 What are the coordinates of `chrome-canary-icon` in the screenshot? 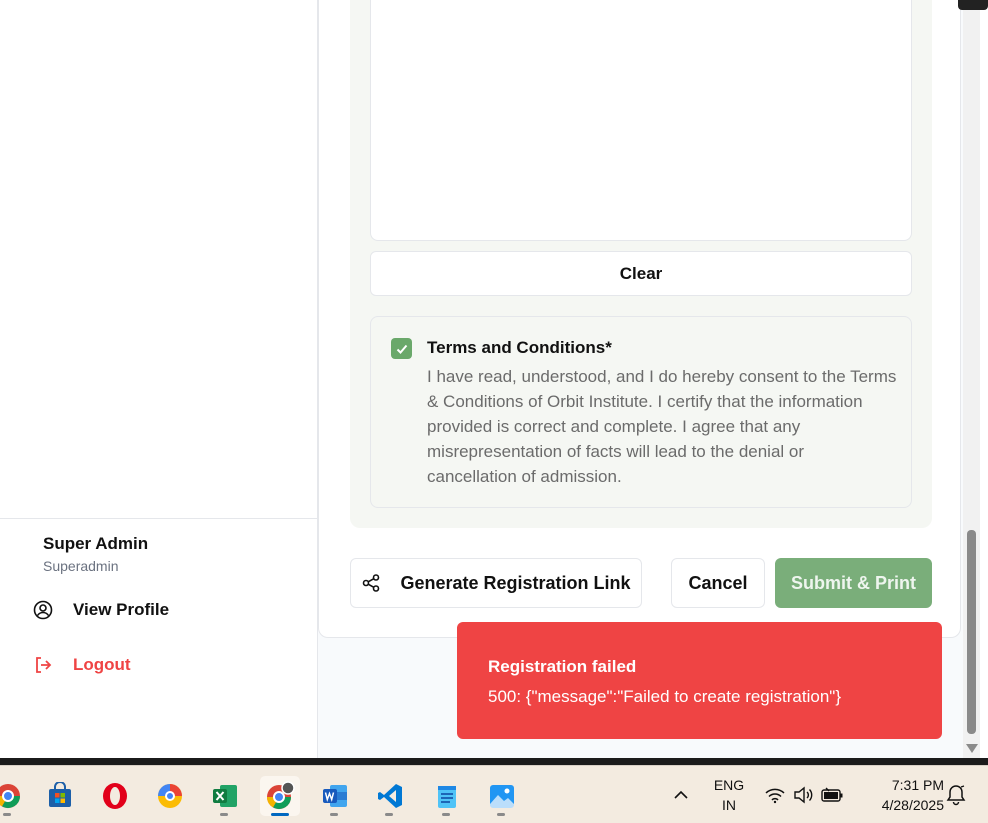 It's located at (170, 796).